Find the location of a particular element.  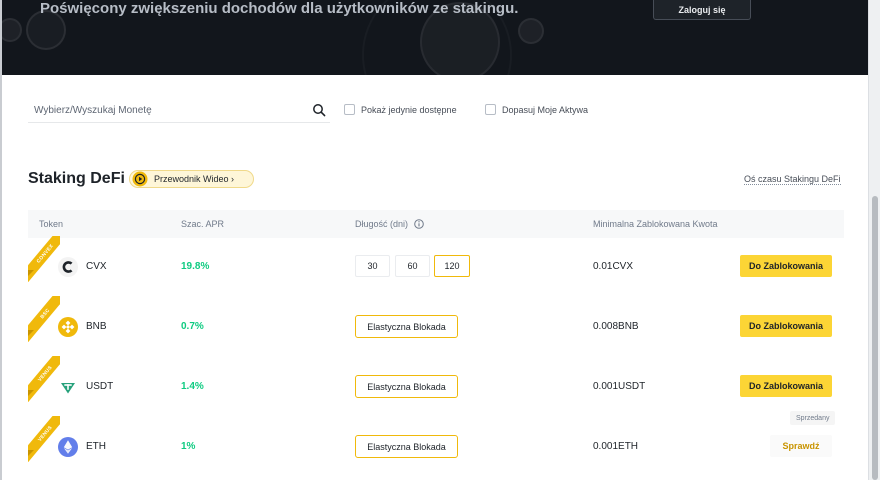

min-amount: 0.008BNB is located at coordinates (616, 326).